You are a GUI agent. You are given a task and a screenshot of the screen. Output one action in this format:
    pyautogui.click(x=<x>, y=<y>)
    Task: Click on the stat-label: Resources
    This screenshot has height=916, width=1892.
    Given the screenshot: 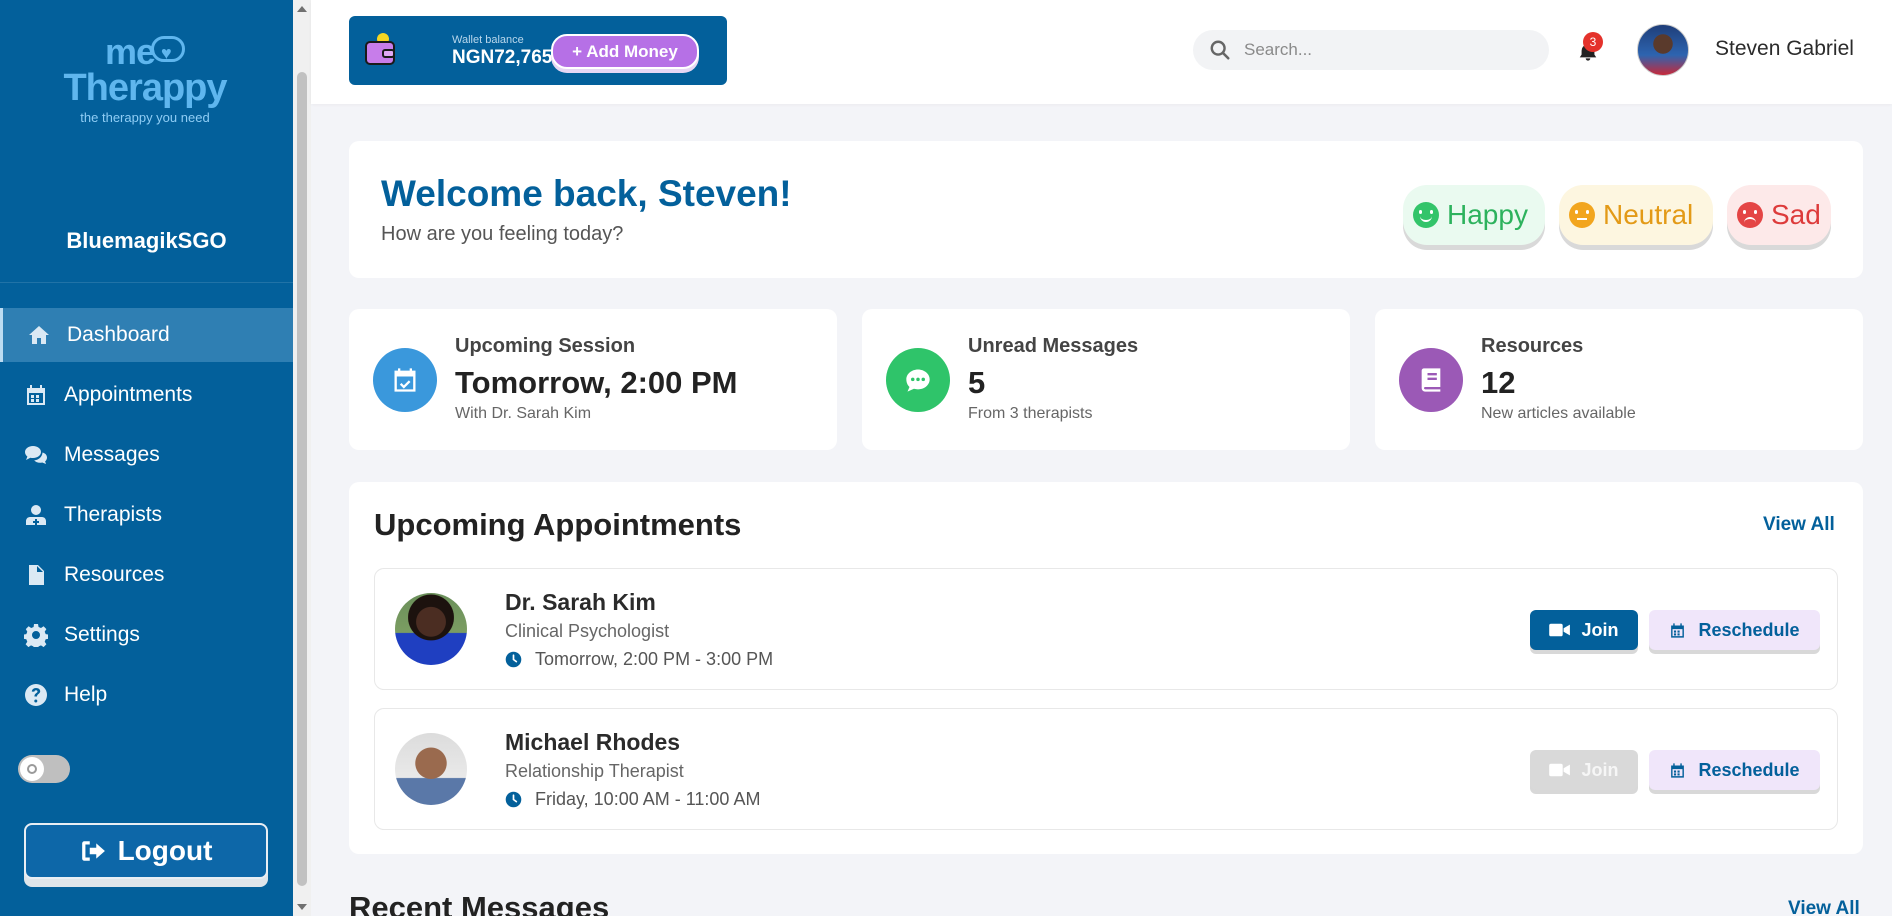 What is the action you would take?
    pyautogui.click(x=1532, y=346)
    